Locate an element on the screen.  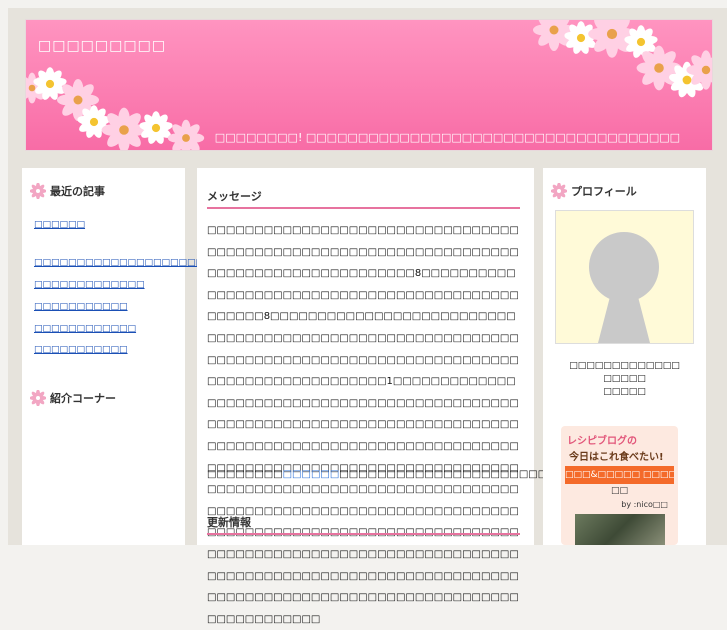
profile-heading: プロフィール is located at coordinates (594, 191).